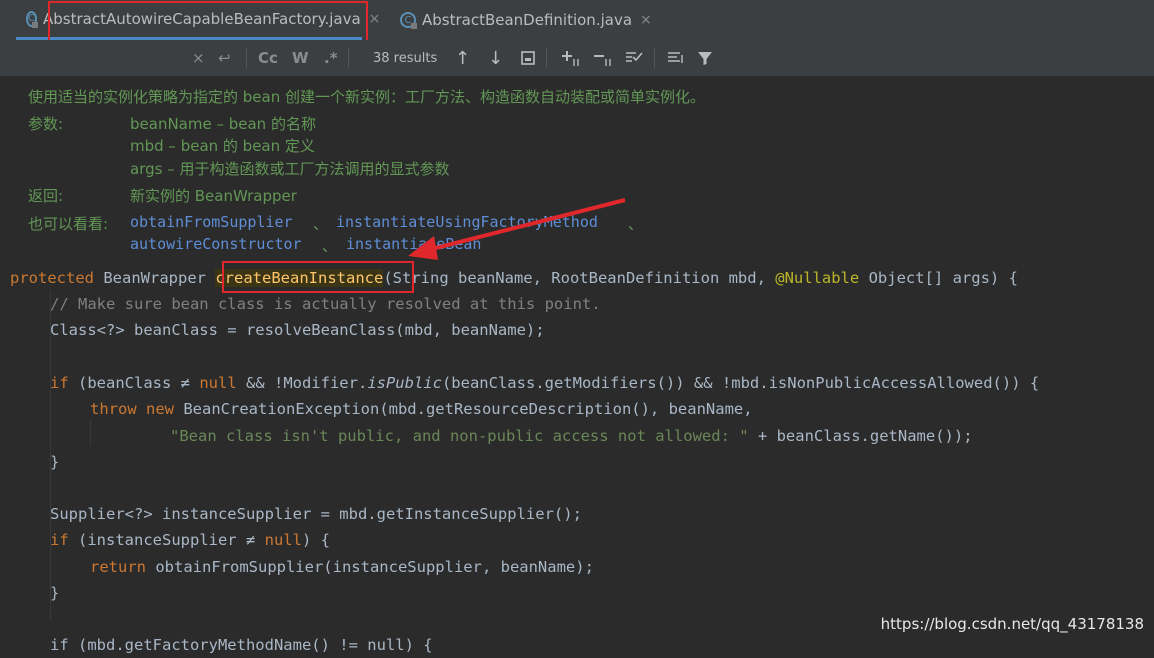 Image resolution: width=1154 pixels, height=658 pixels. Describe the element at coordinates (331, 58) in the screenshot. I see `regex-button: .*` at that location.